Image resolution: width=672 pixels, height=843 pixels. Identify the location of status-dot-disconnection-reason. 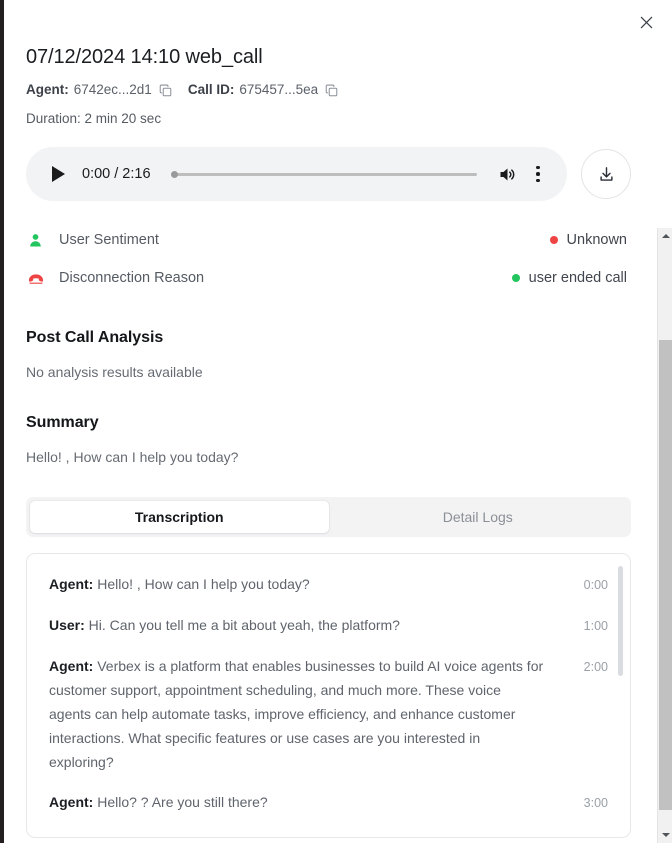
(515, 278).